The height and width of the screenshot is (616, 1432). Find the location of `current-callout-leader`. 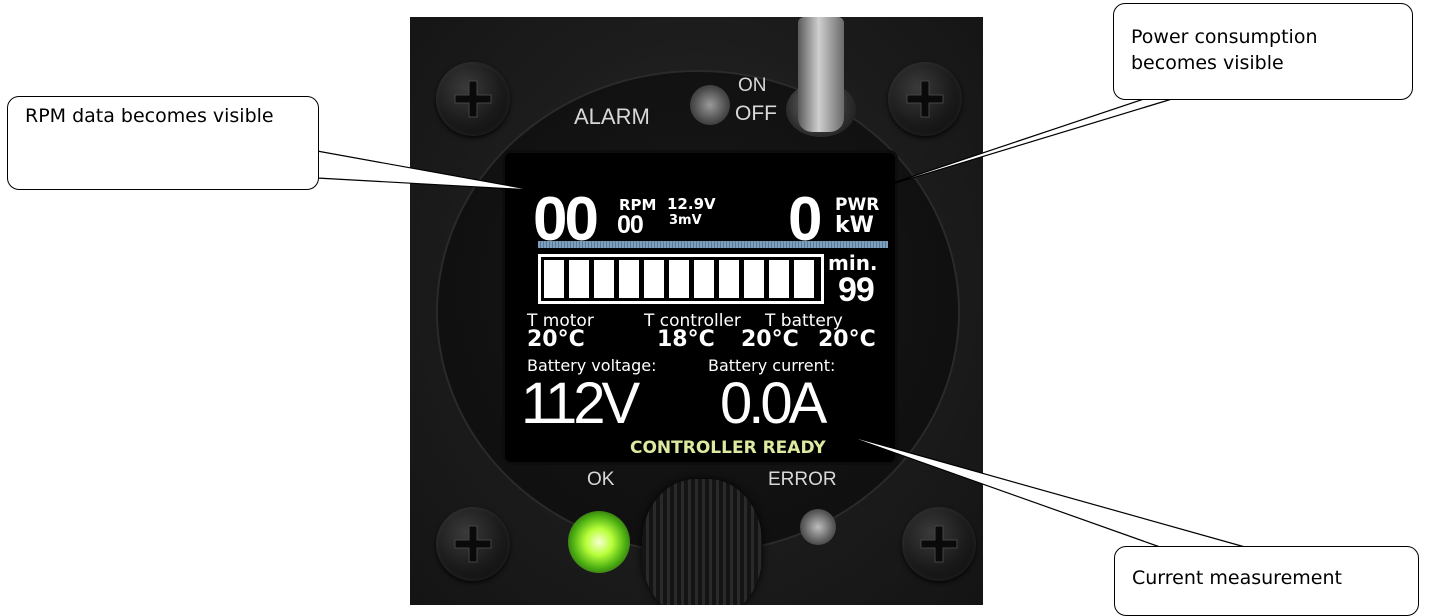

current-callout-leader is located at coordinates (1042, 490).